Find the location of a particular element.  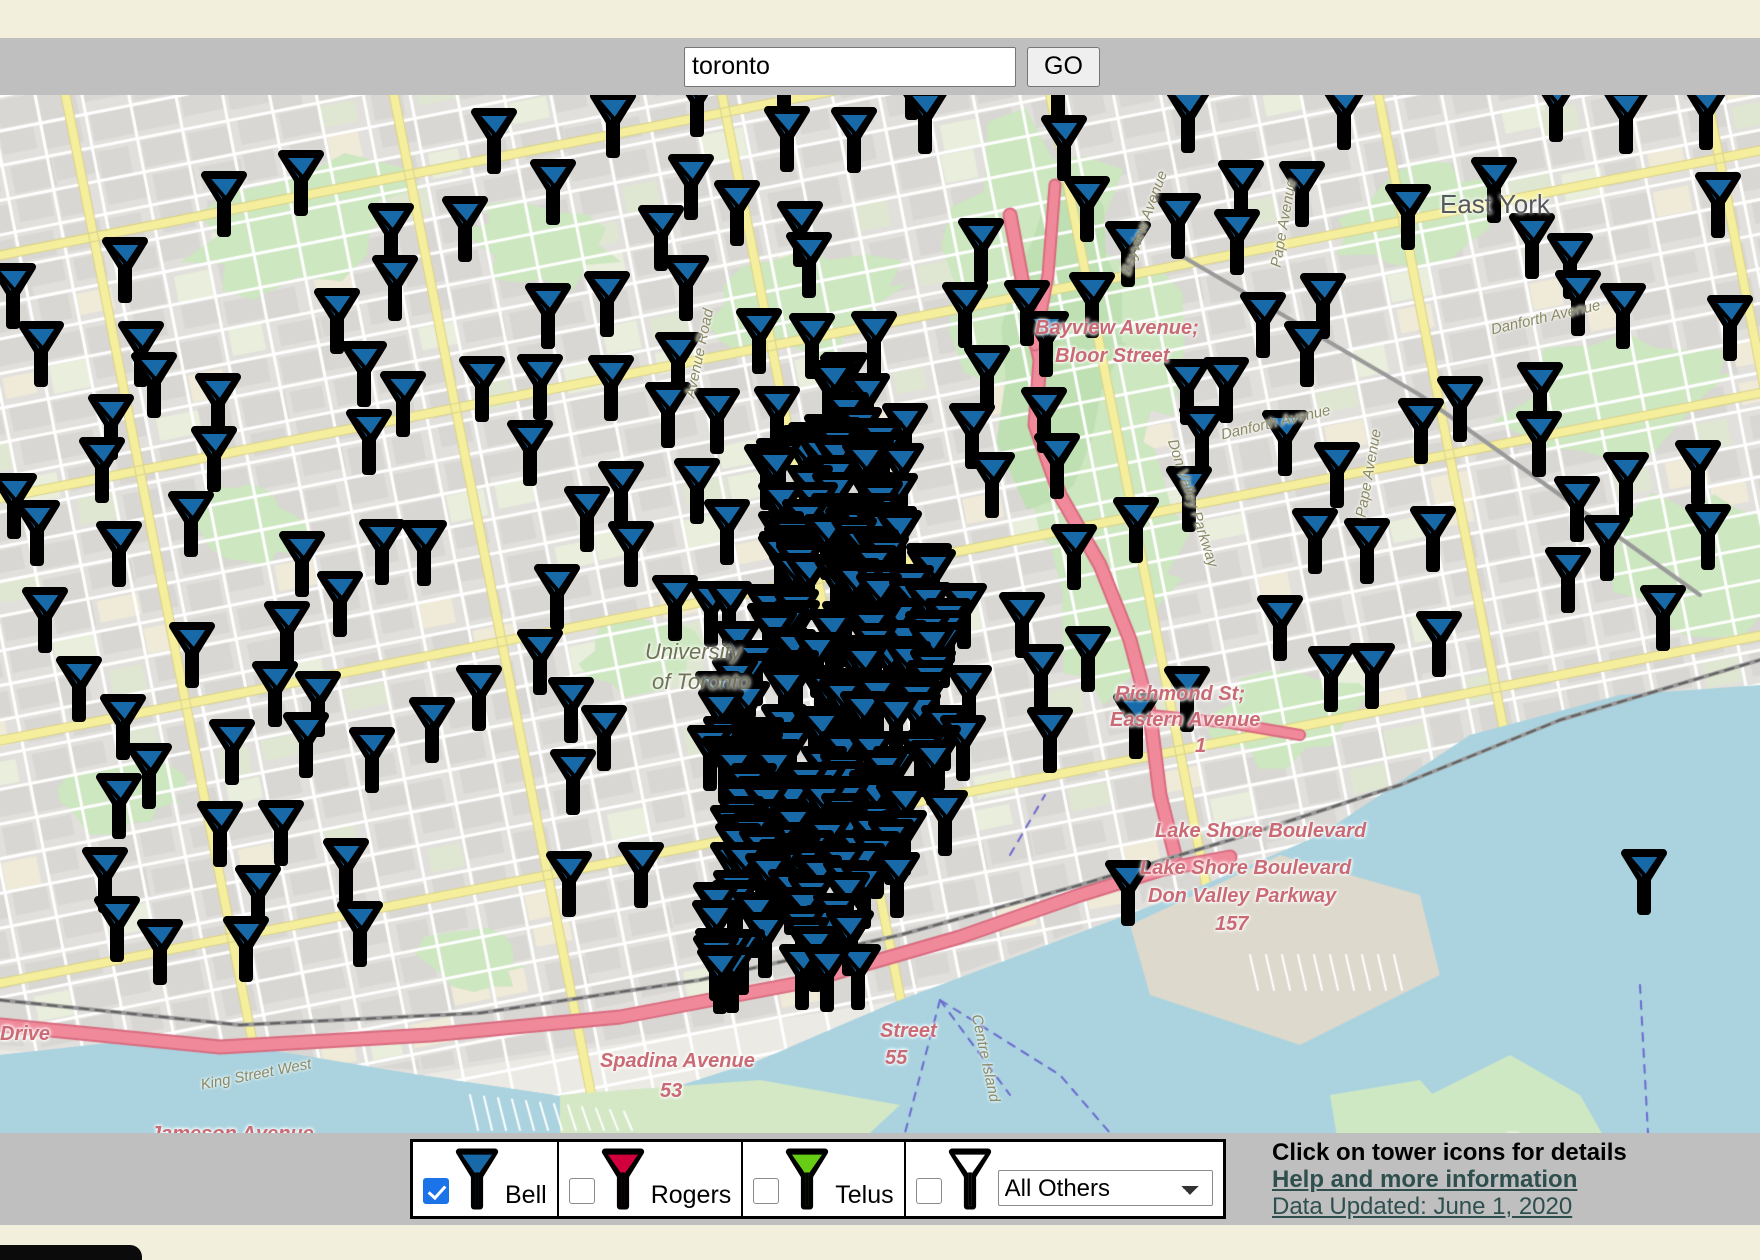

map-label: Bayview Avenue; is located at coordinates (1117, 328).